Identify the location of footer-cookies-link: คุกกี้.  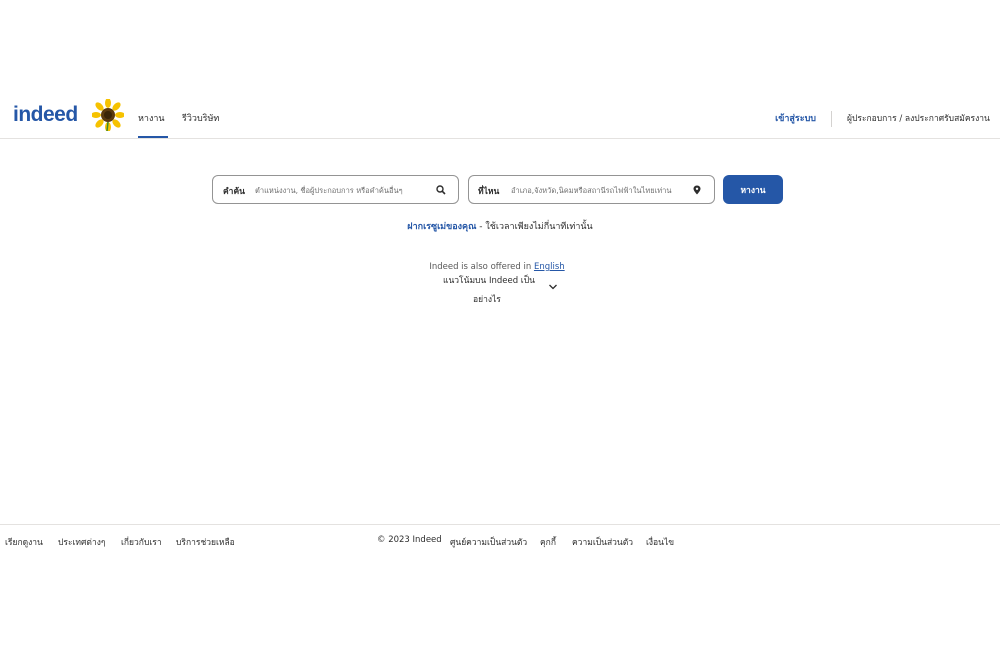
(548, 542).